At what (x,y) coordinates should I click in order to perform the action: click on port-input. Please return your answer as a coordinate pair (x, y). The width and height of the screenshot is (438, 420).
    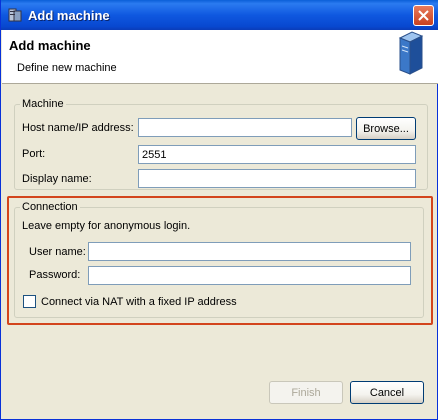
    Looking at the image, I should click on (277, 154).